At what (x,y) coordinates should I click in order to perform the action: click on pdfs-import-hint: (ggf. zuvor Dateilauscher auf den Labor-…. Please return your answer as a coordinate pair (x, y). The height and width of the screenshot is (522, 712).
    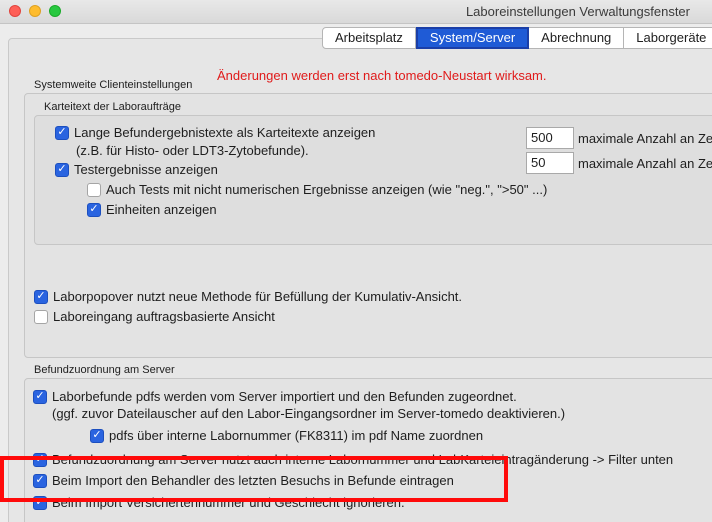
    Looking at the image, I should click on (309, 413).